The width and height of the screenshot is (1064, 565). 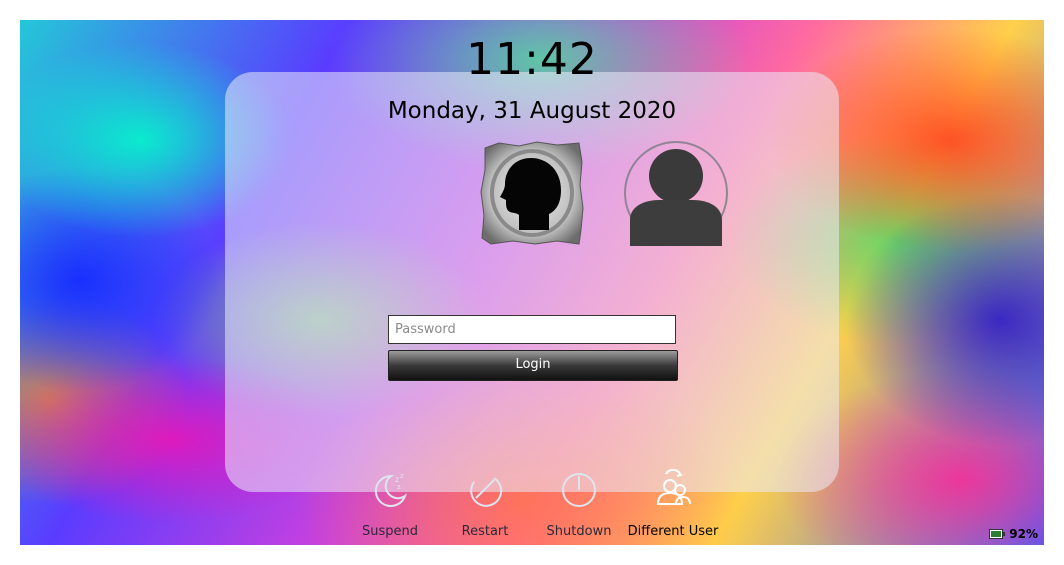 What do you see at coordinates (997, 534) in the screenshot?
I see `battery-icon` at bounding box center [997, 534].